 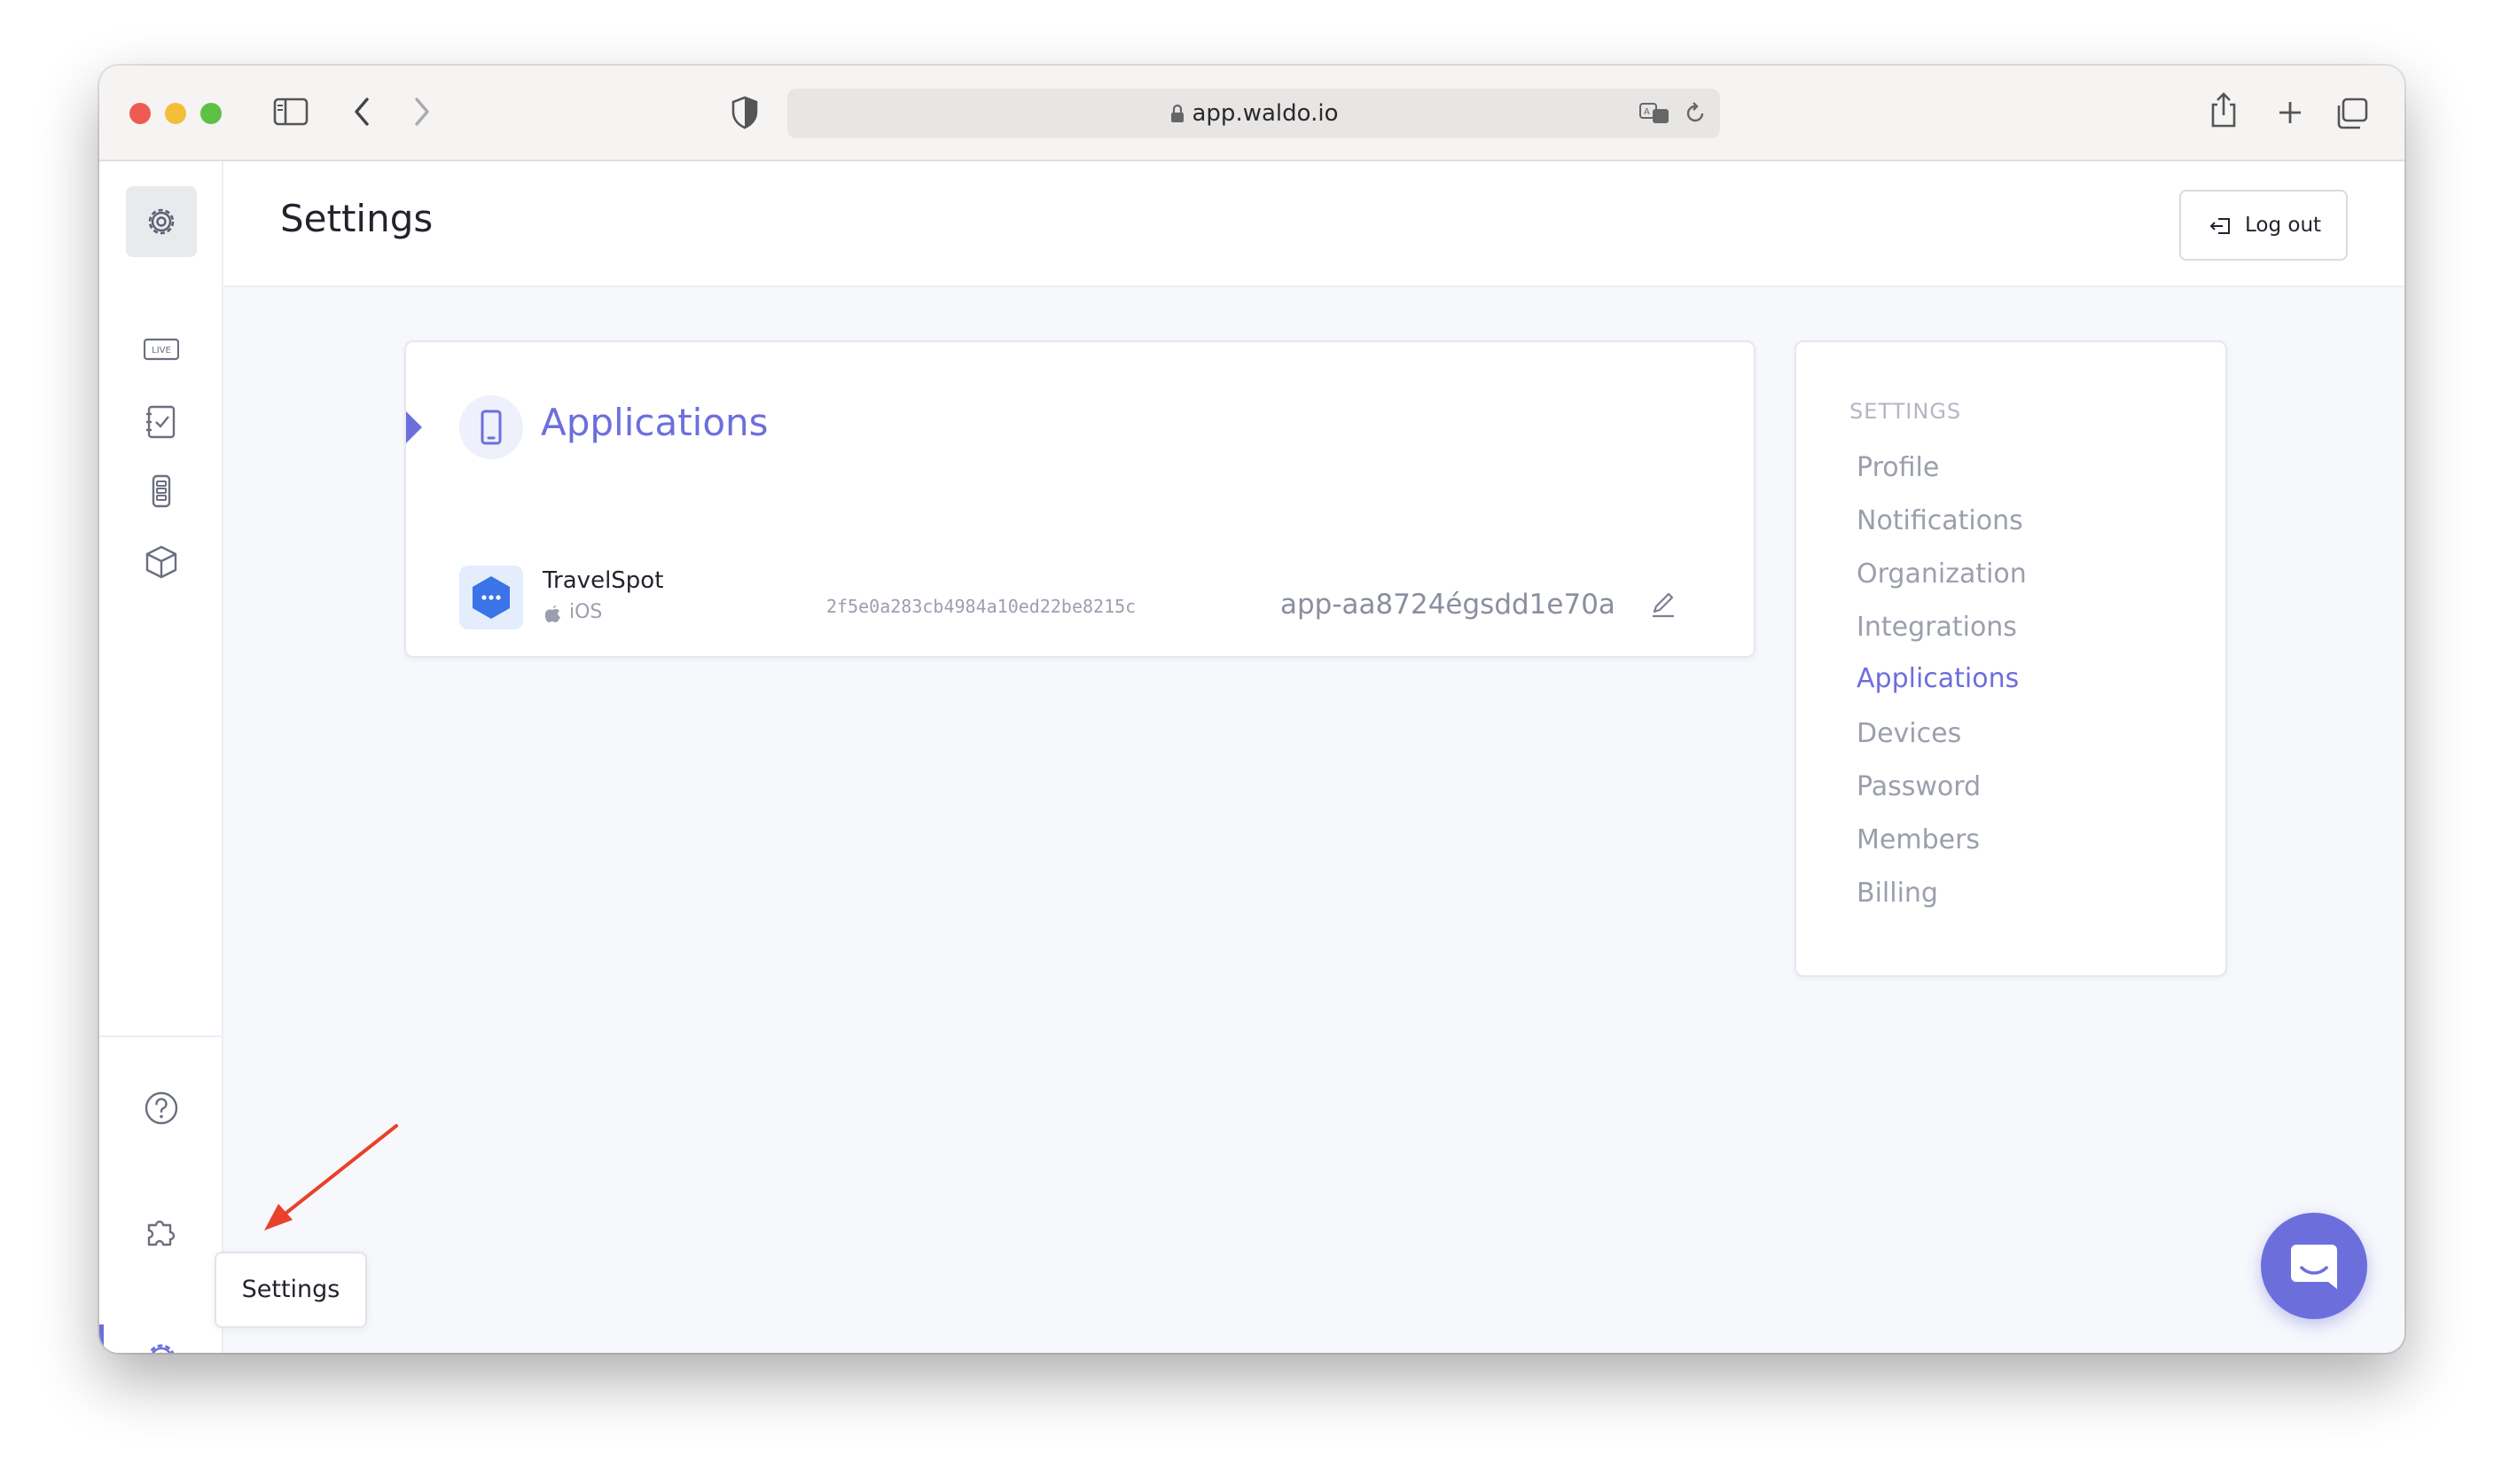 What do you see at coordinates (331, 1177) in the screenshot?
I see `annotation-arrow-icon` at bounding box center [331, 1177].